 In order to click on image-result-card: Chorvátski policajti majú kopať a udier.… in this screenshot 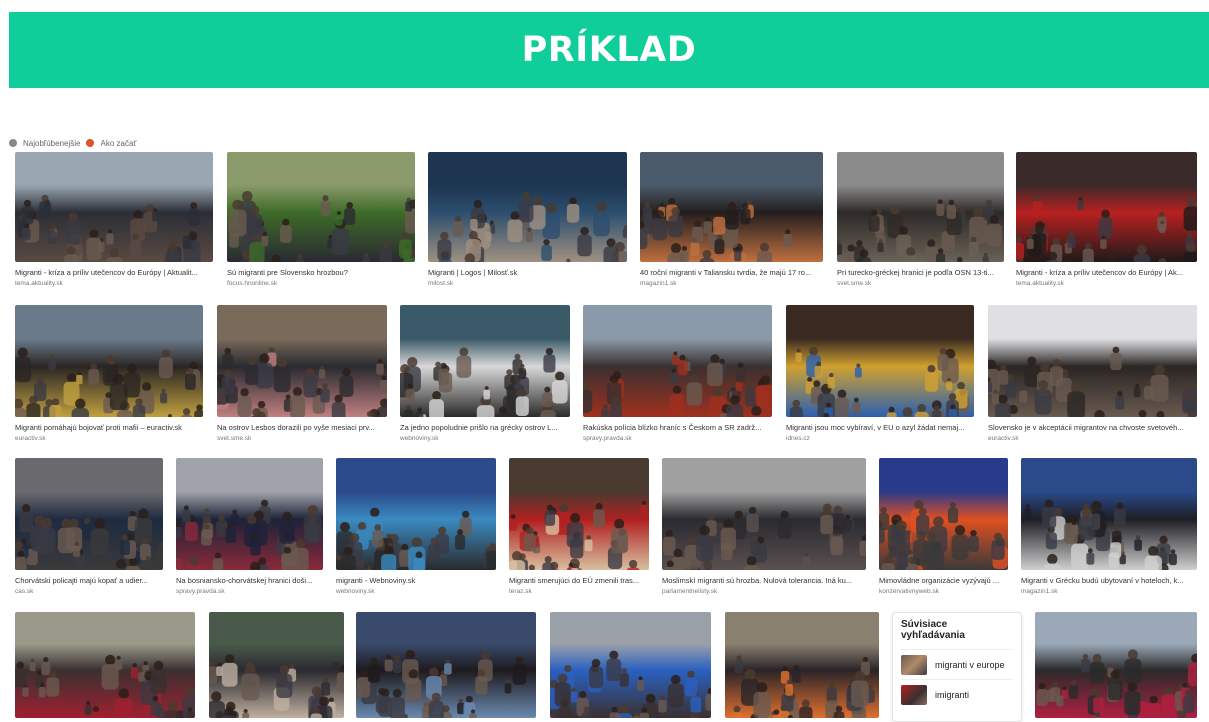, I will do `click(89, 527)`.